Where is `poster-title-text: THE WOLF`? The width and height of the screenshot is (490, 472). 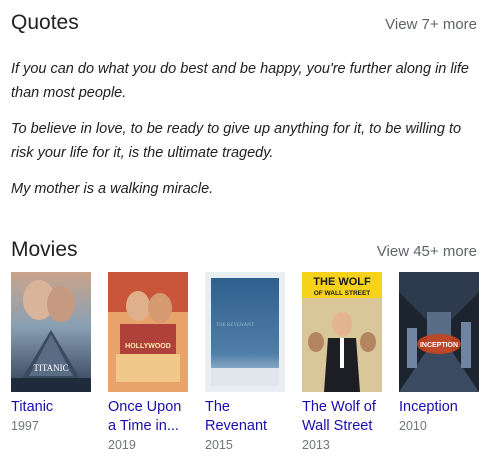 poster-title-text: THE WOLF is located at coordinates (342, 282).